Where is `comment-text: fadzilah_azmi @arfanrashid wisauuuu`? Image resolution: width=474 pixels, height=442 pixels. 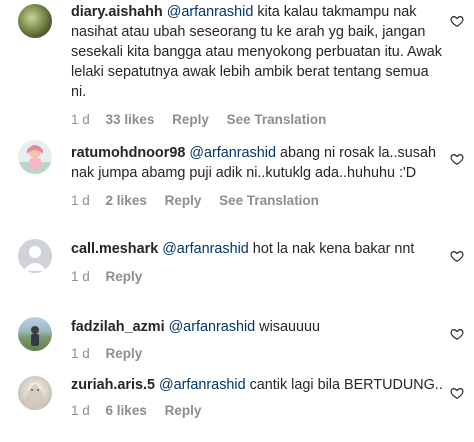
comment-text: fadzilah_azmi @arfanrashid wisauuuu is located at coordinates (257, 327).